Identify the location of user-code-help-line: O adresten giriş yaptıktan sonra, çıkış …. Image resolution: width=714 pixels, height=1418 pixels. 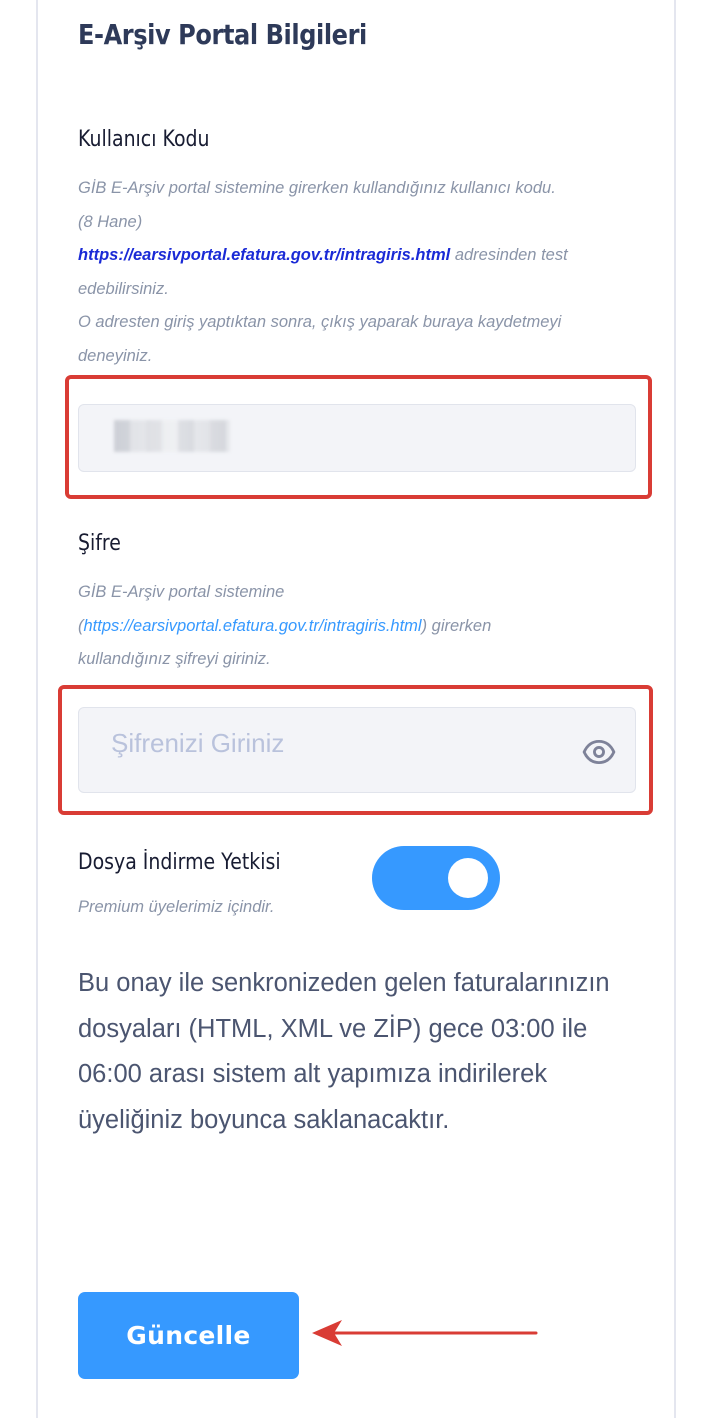
(320, 322).